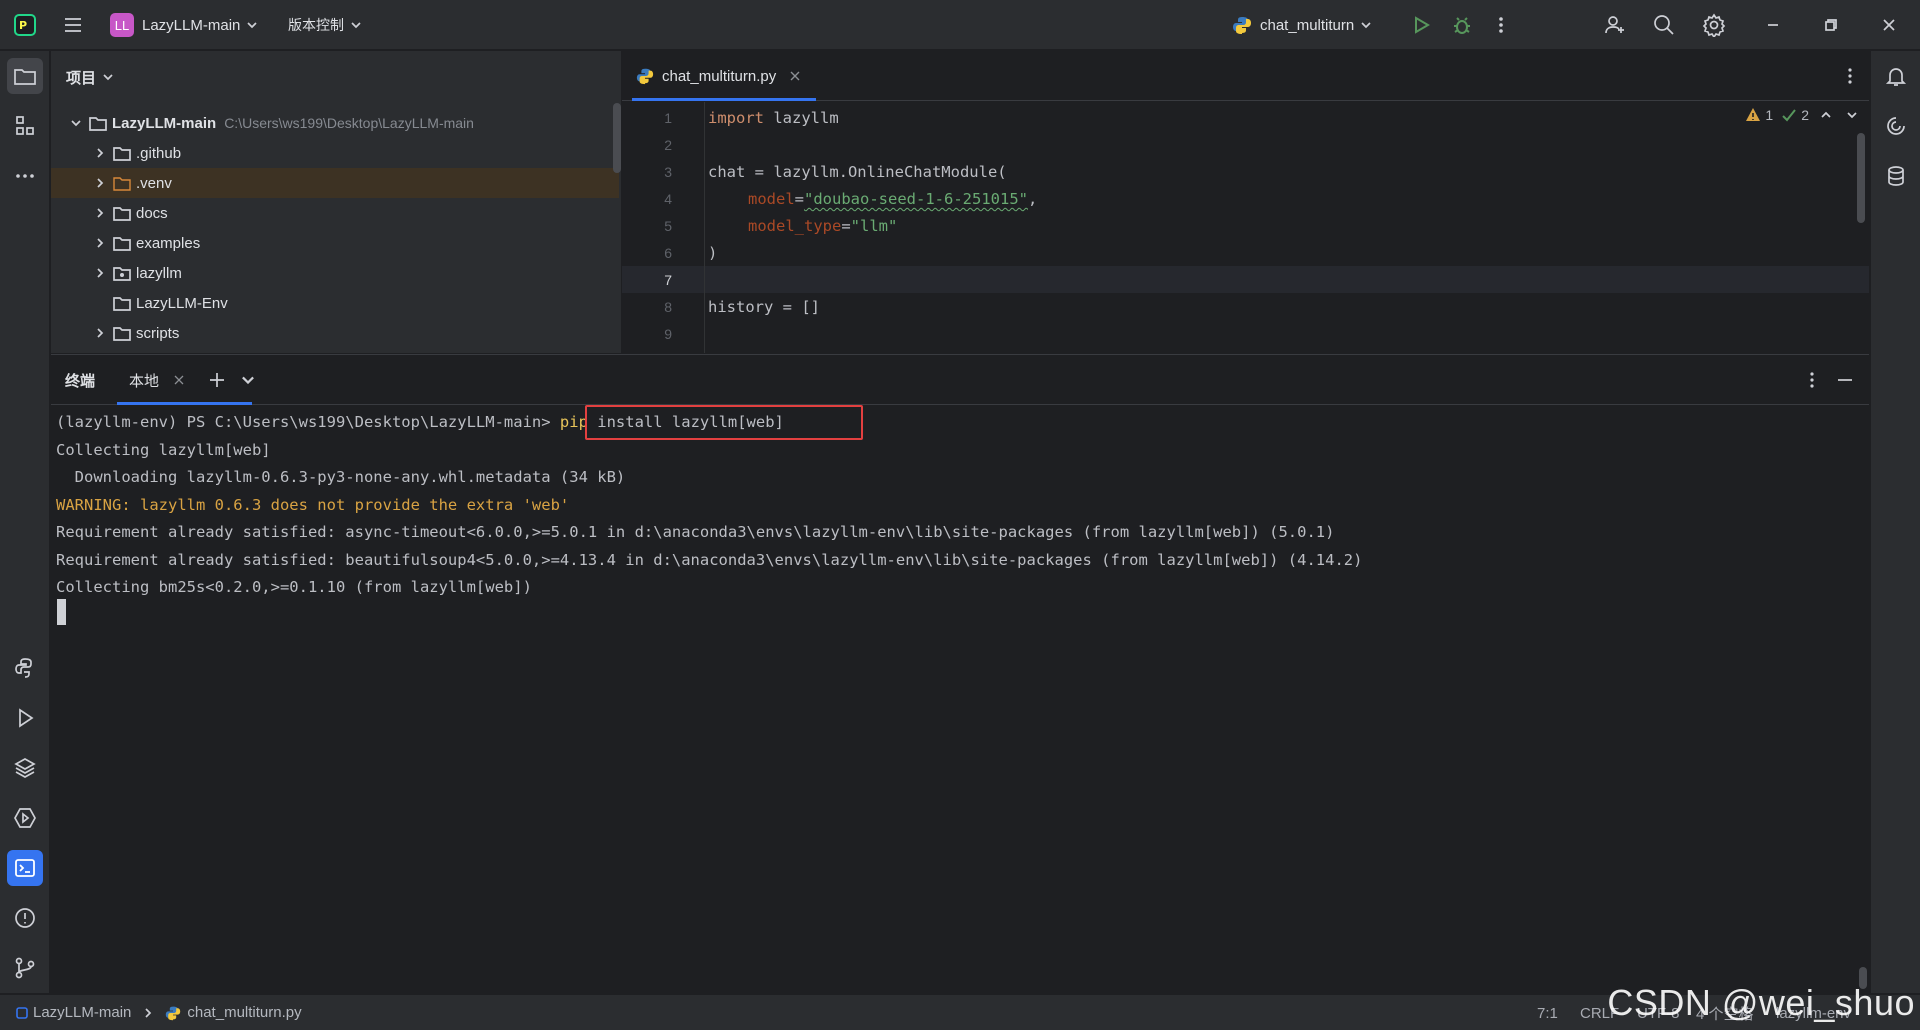  Describe the element at coordinates (1547, 1012) in the screenshot. I see `caret-position: 7:1` at that location.